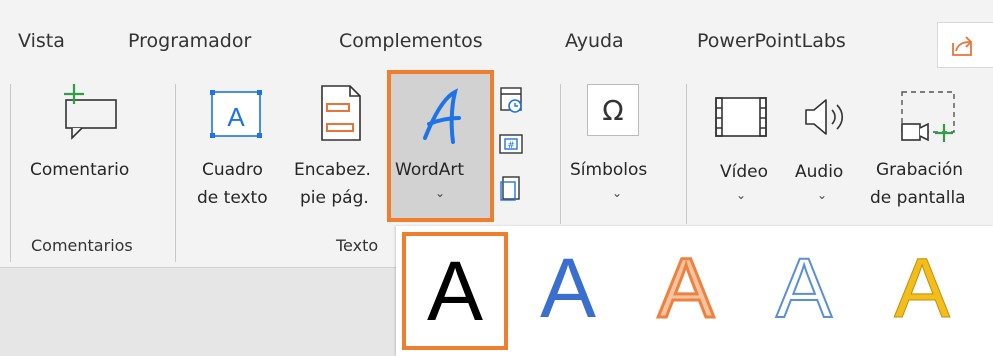 Image resolution: width=993 pixels, height=356 pixels. What do you see at coordinates (613, 110) in the screenshot?
I see `omega-icon: Ω` at bounding box center [613, 110].